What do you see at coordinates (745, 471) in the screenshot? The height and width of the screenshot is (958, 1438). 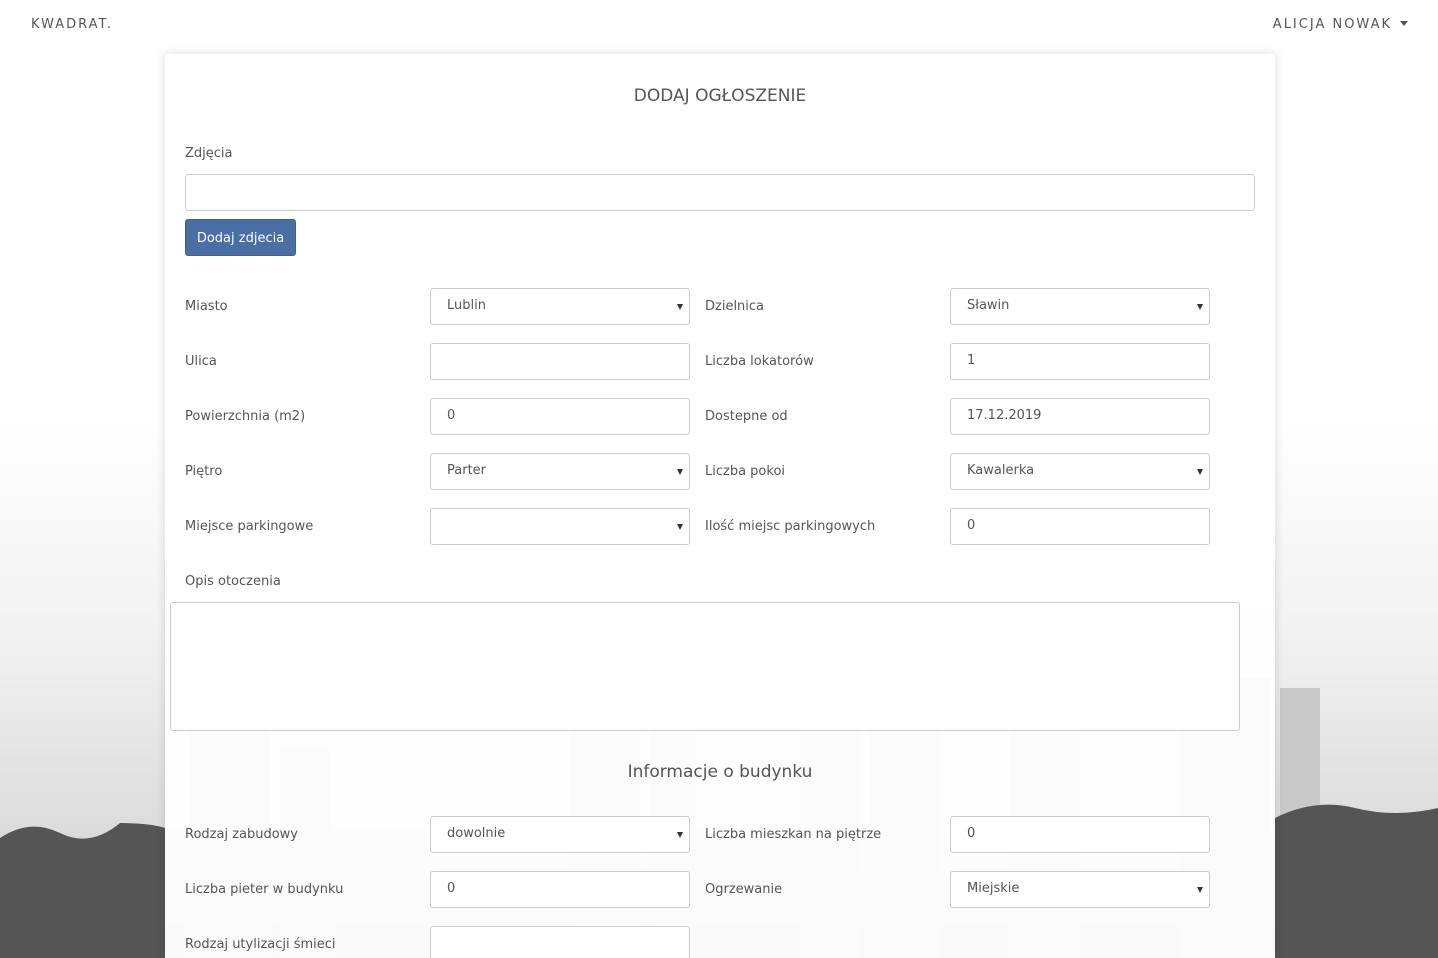 I see `fields-label-7: Liczba pokoi` at bounding box center [745, 471].